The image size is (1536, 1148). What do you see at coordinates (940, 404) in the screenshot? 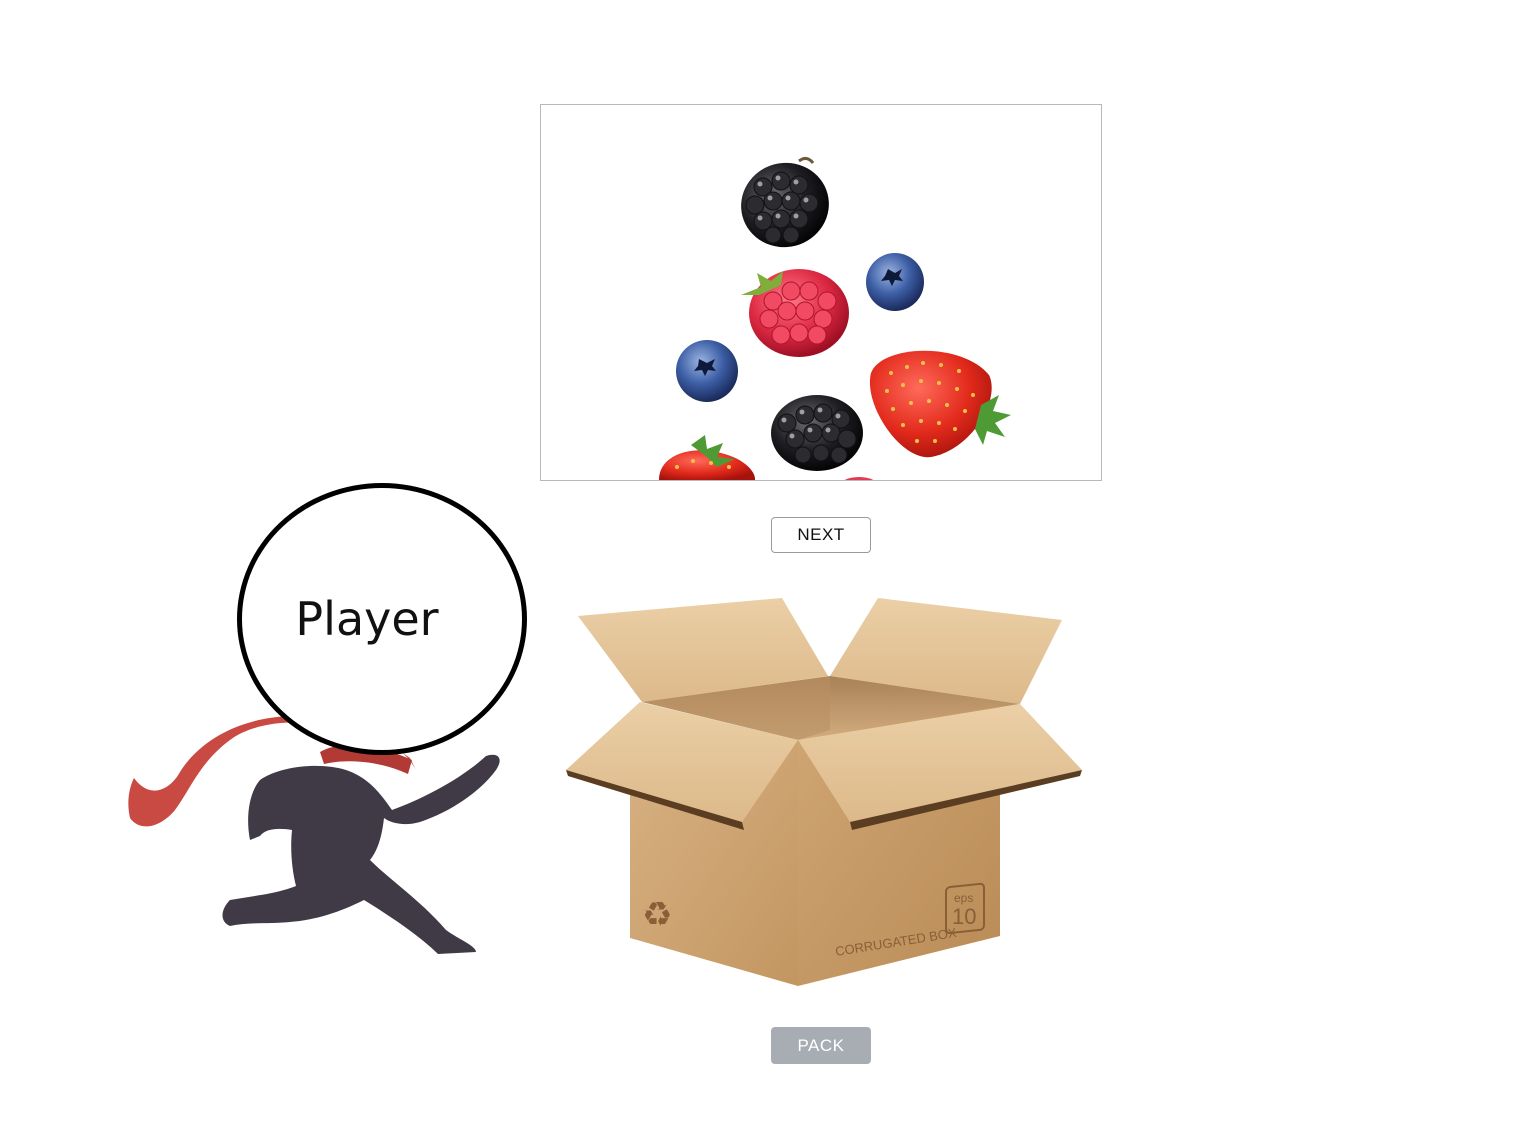
I see `strawberry-right` at bounding box center [940, 404].